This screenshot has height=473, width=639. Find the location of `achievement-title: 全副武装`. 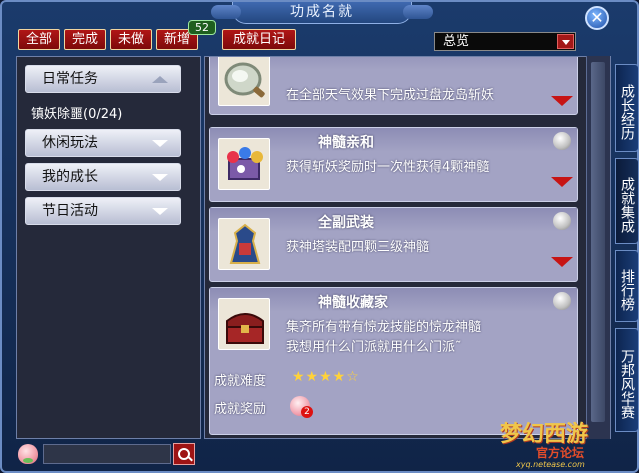

achievement-title: 全副武装 is located at coordinates (346, 223).